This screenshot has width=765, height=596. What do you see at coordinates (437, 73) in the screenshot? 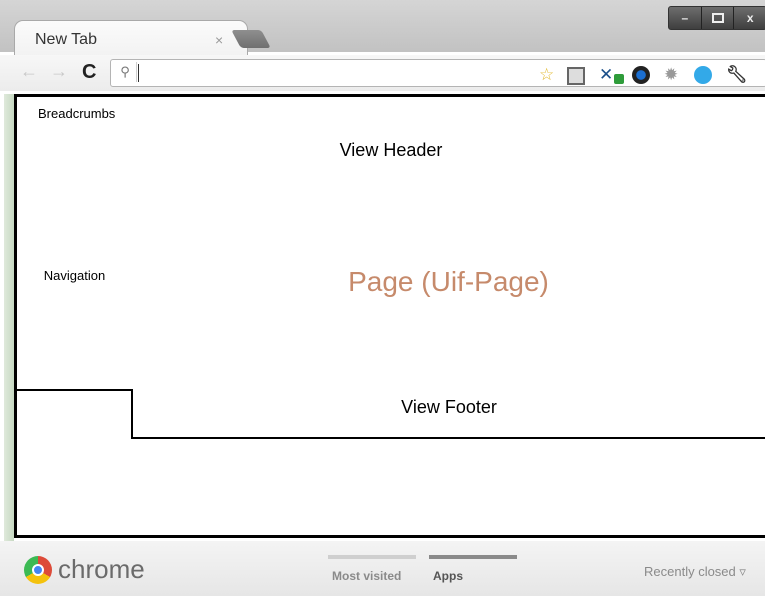
I see `address-bar: ⚲ ☆ ✕ ✹ 🔧︎` at bounding box center [437, 73].